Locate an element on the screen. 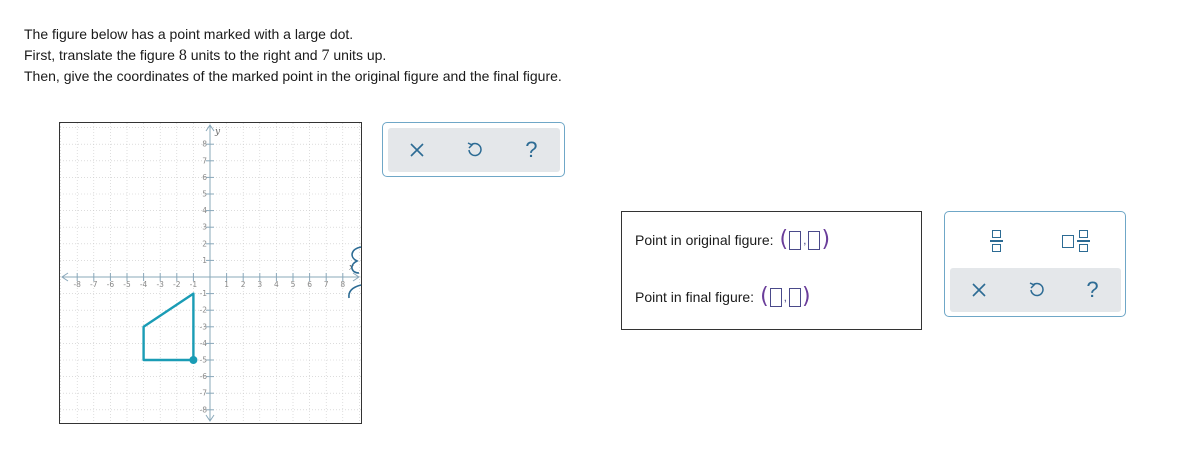  fraction-icon is located at coordinates (996, 241).